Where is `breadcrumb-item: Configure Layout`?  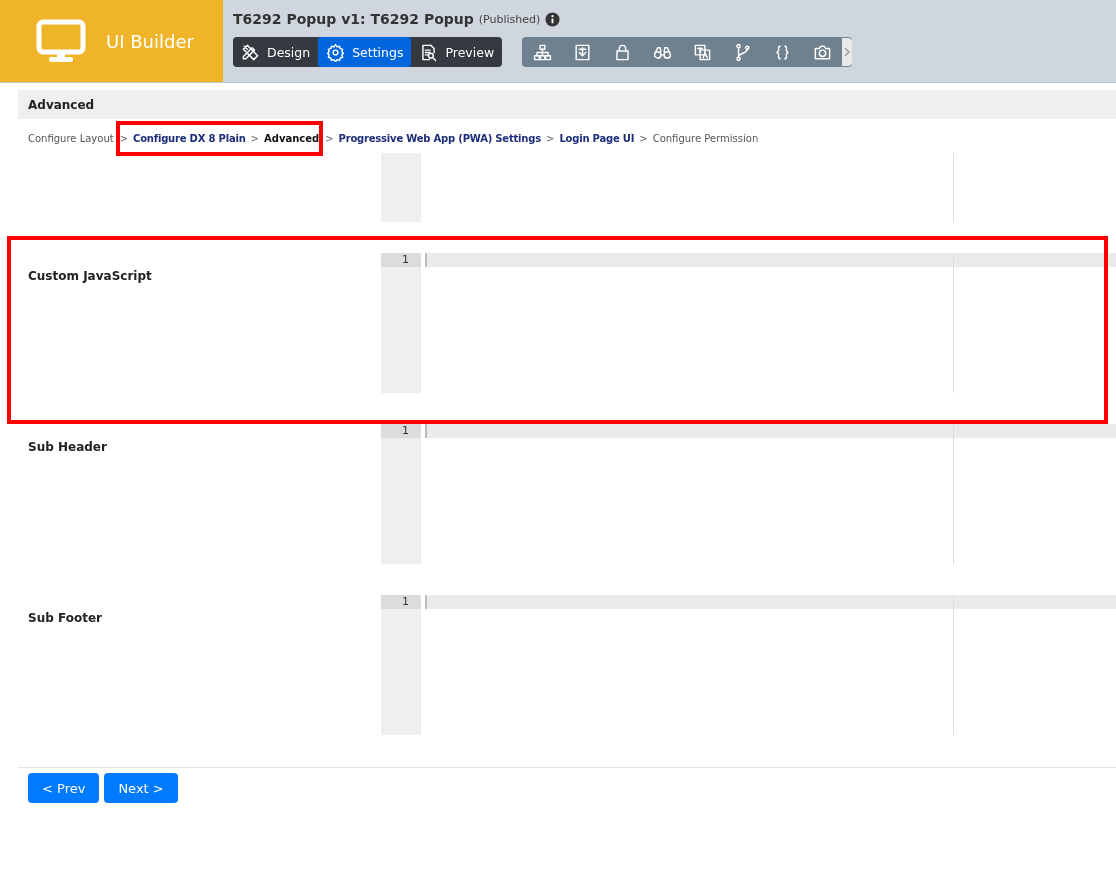
breadcrumb-item: Configure Layout is located at coordinates (71, 138).